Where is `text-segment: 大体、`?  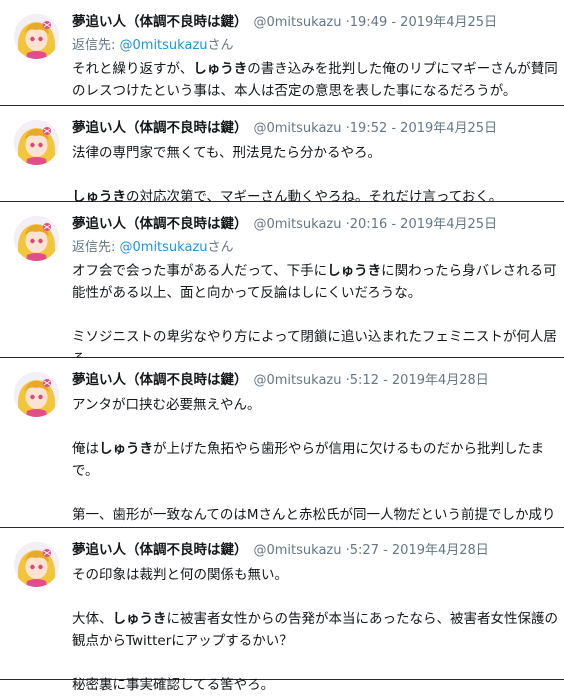
text-segment: 大体、 is located at coordinates (92, 619).